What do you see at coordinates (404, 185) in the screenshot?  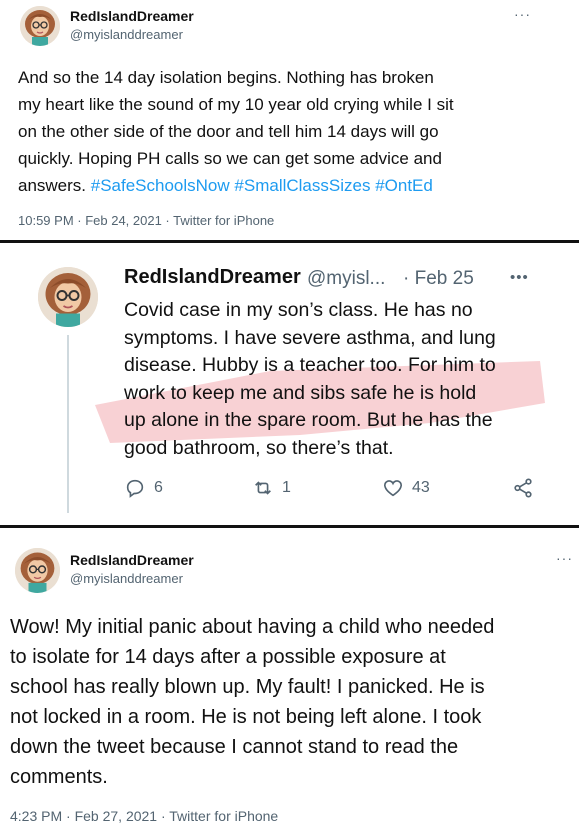 I see `hashtag-onted: #OntEd` at bounding box center [404, 185].